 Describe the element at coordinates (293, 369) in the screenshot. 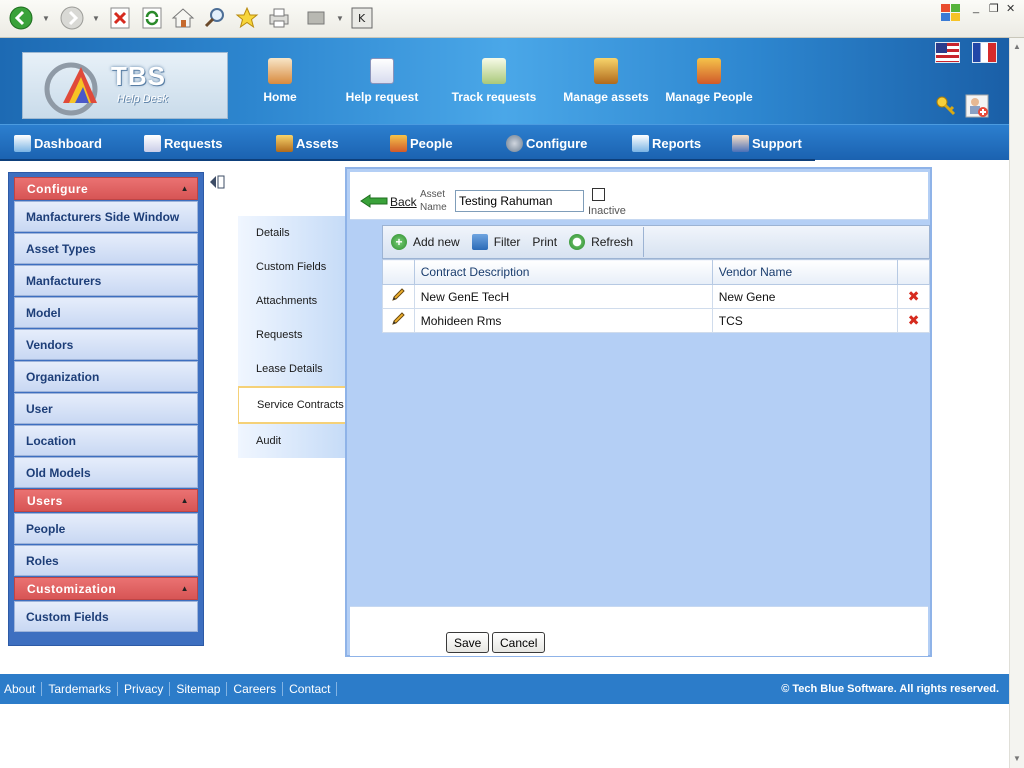

I see `tab-lease-details: Lease Details` at that location.